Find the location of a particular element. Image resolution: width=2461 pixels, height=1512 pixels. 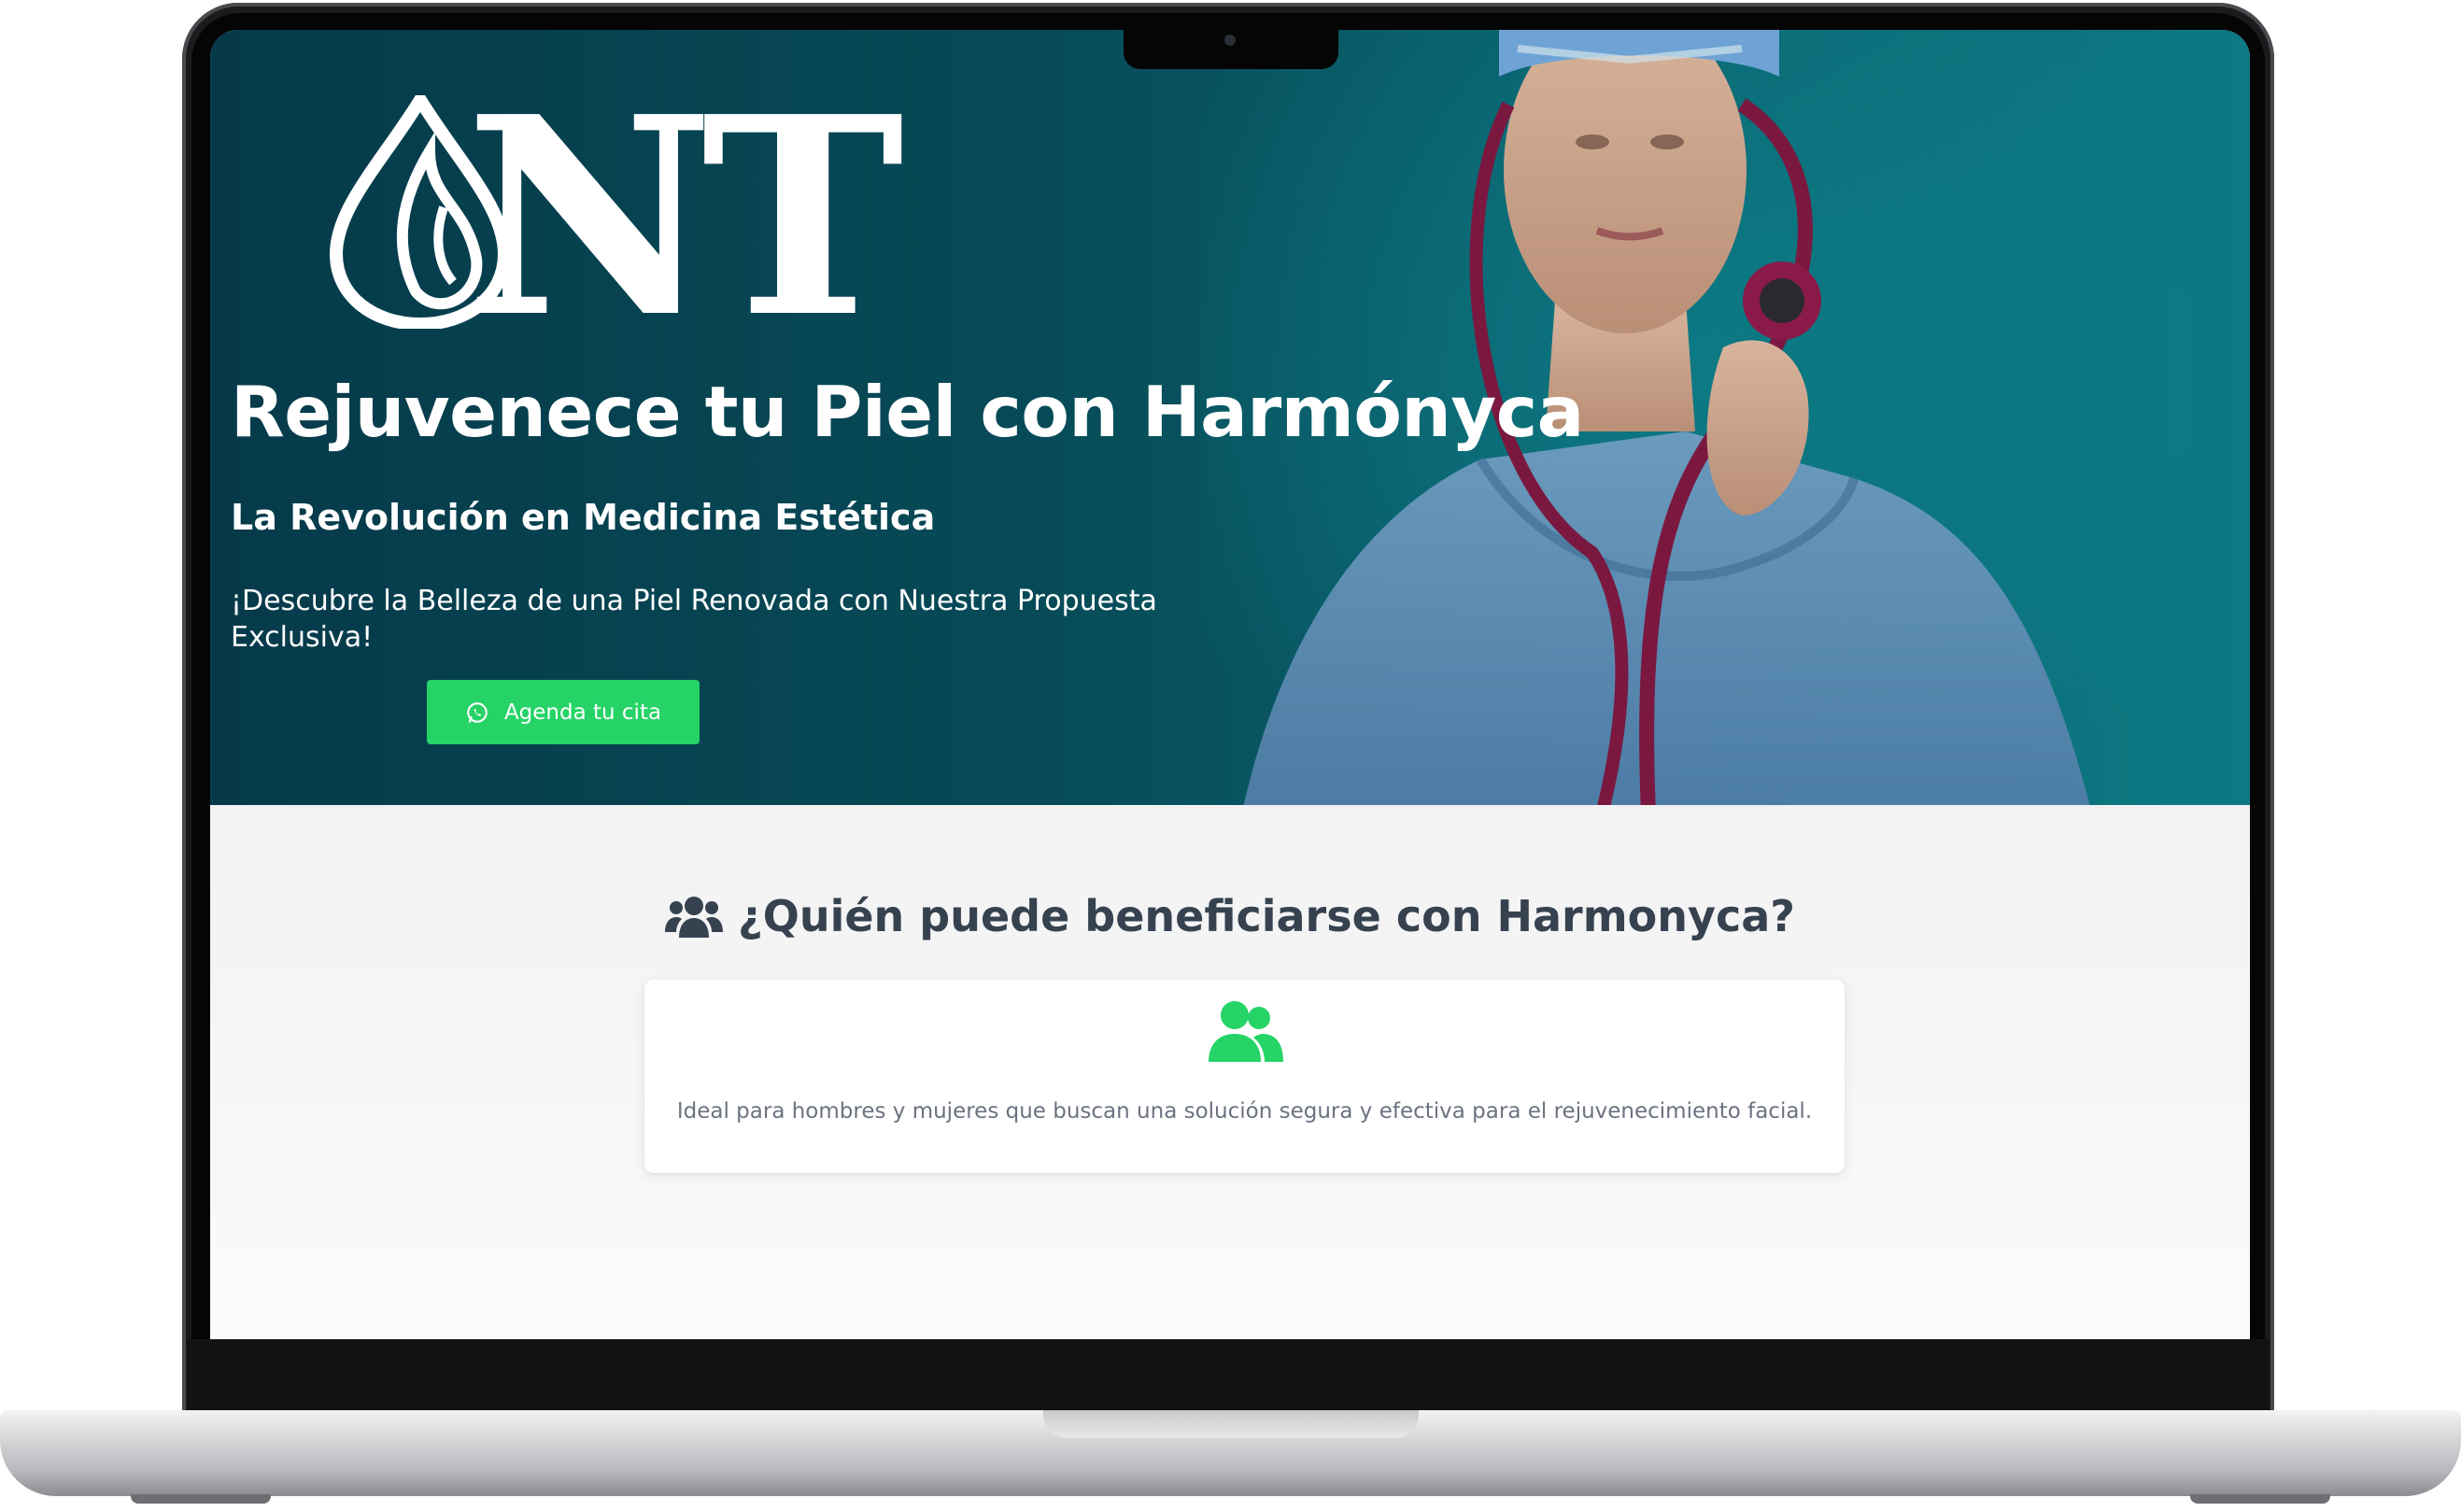

laptop-foot-left is located at coordinates (201, 1499).